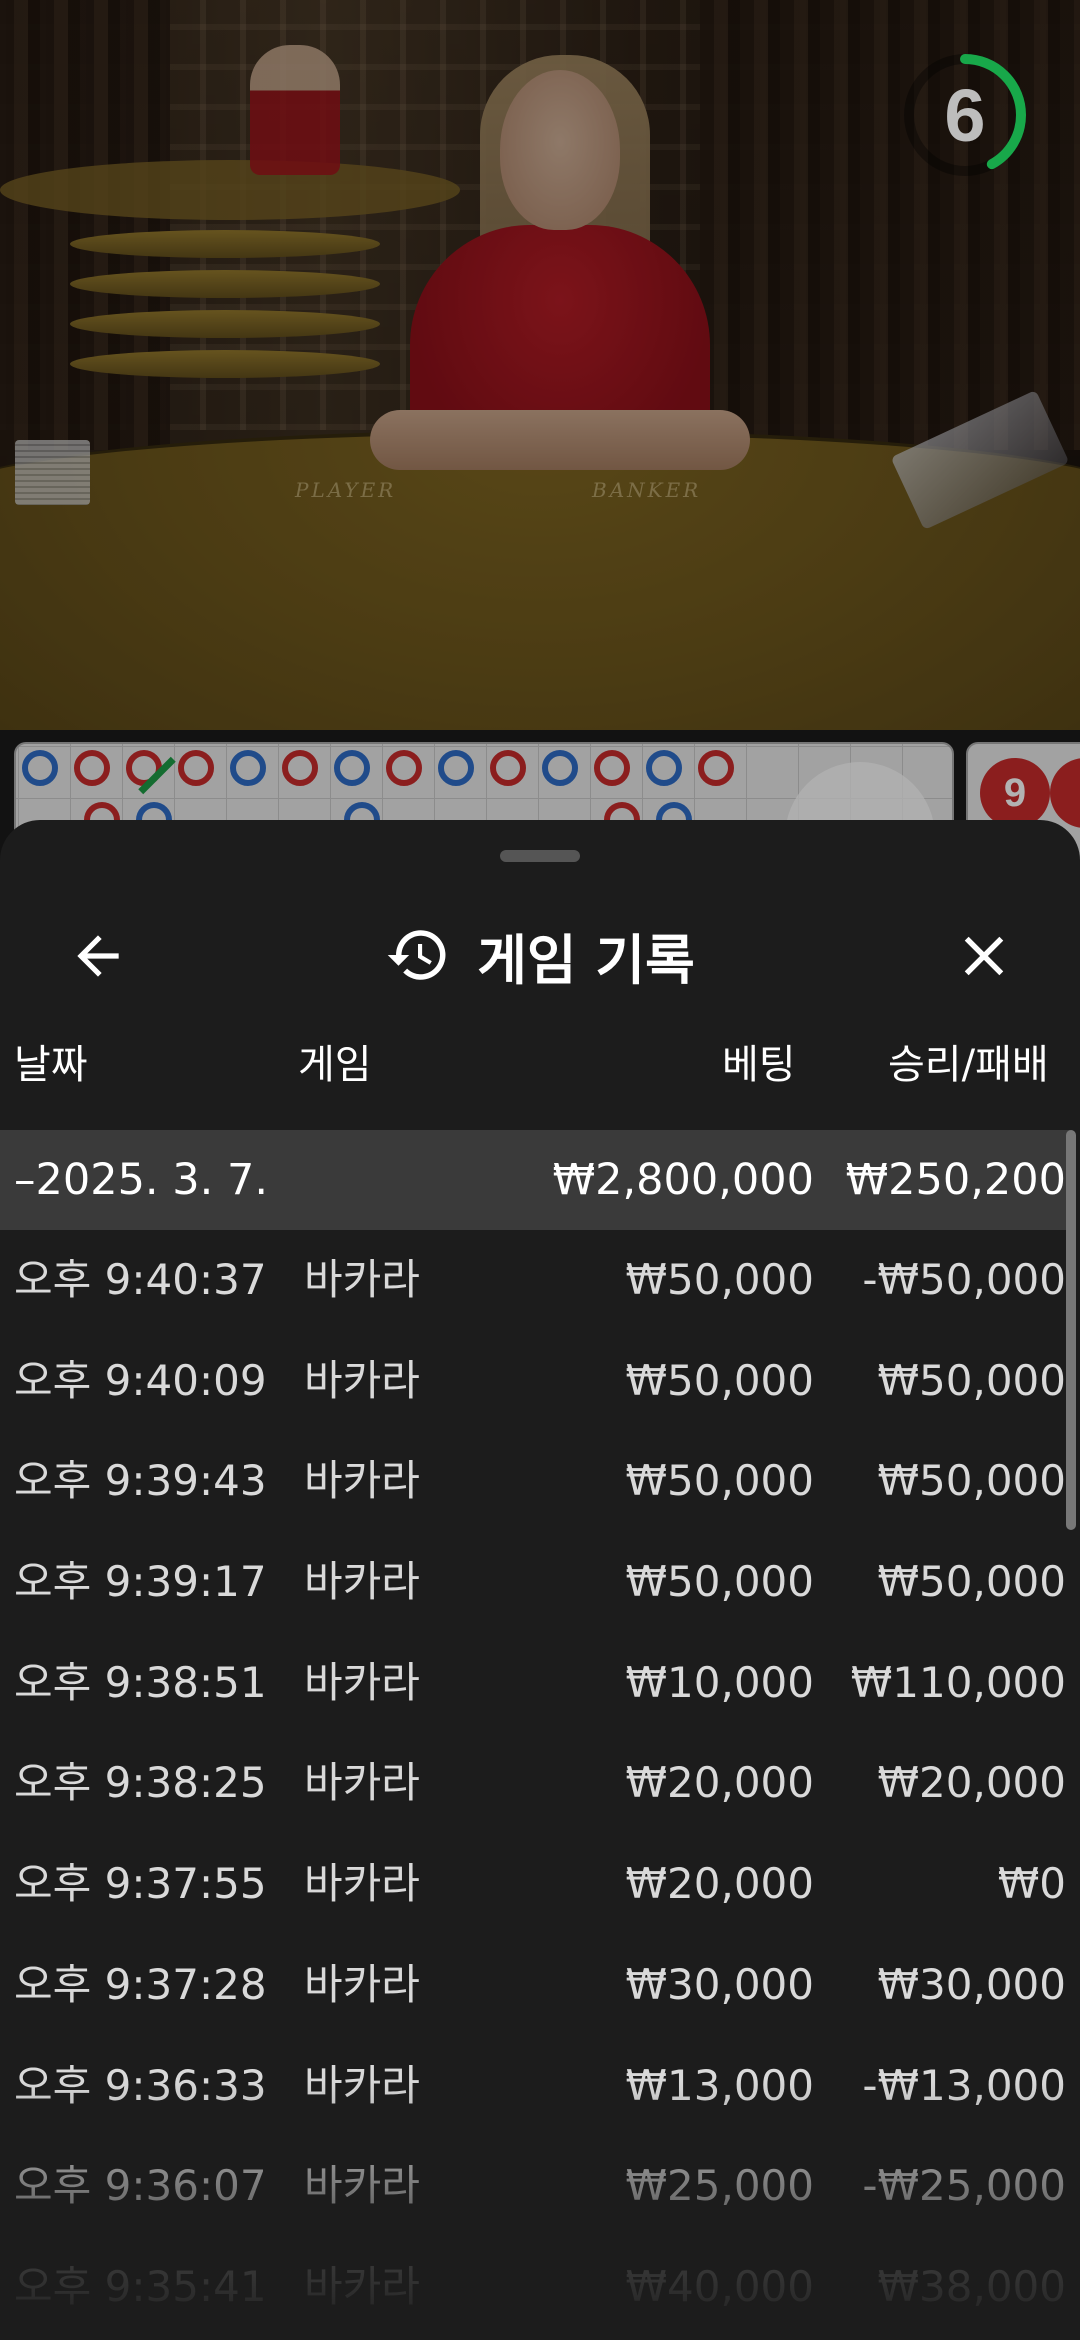  Describe the element at coordinates (964, 2085) in the screenshot. I see `row-result: -₩13,000` at that location.